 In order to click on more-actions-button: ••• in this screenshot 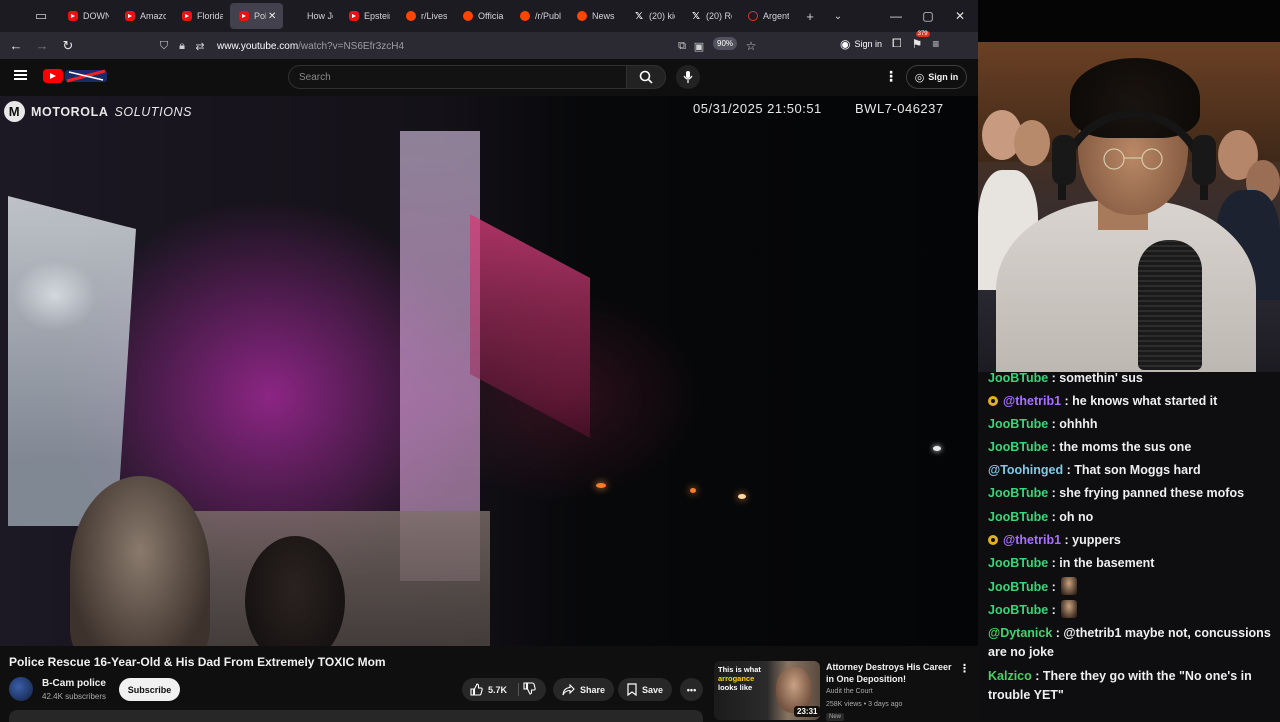, I will do `click(691, 689)`.